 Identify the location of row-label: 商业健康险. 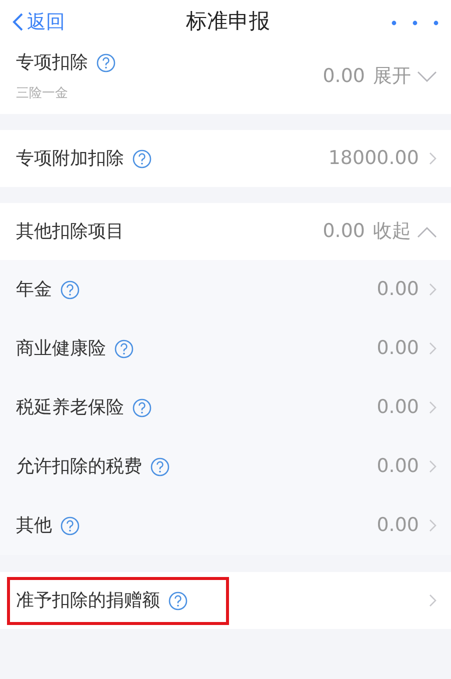
(61, 349).